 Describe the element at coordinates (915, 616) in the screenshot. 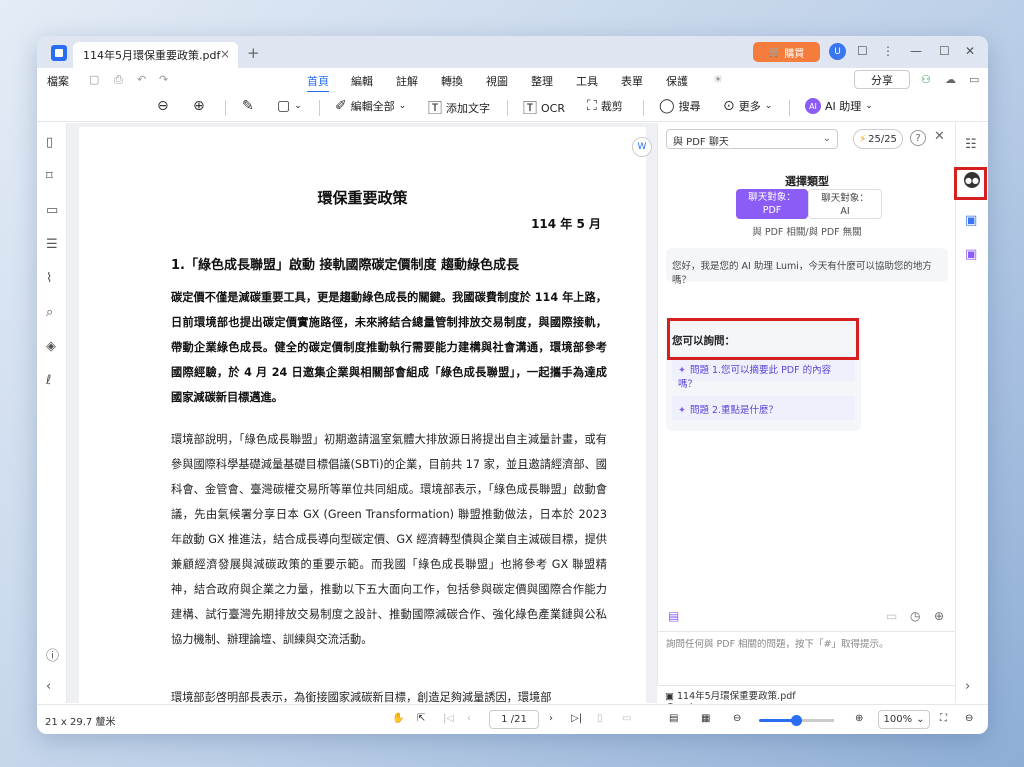

I see `history-icon: ◷` at that location.